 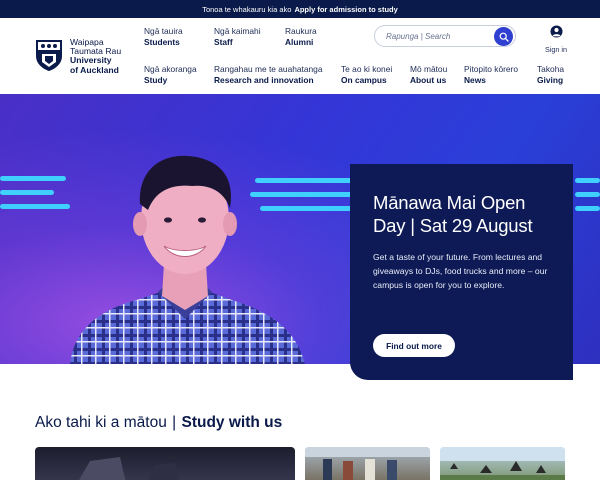 What do you see at coordinates (170, 69) in the screenshot?
I see `nav-study-maori: Ngā akoranga` at bounding box center [170, 69].